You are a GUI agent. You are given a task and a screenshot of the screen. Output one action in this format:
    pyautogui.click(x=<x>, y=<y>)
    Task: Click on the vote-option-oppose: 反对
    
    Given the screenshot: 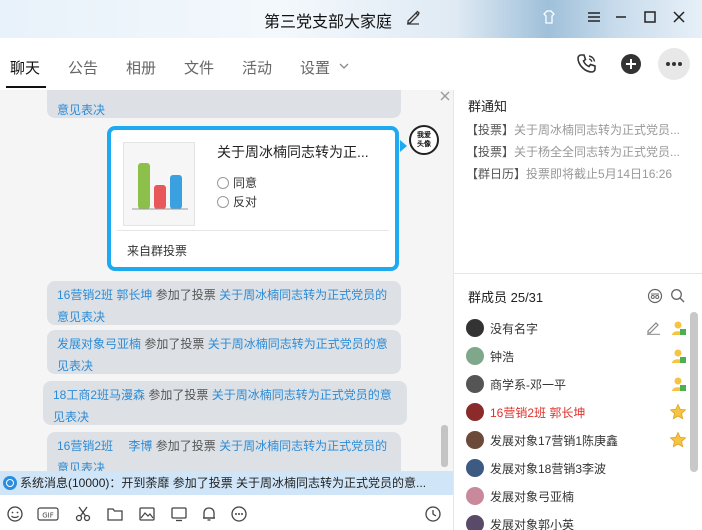 What is the action you would take?
    pyautogui.click(x=237, y=201)
    